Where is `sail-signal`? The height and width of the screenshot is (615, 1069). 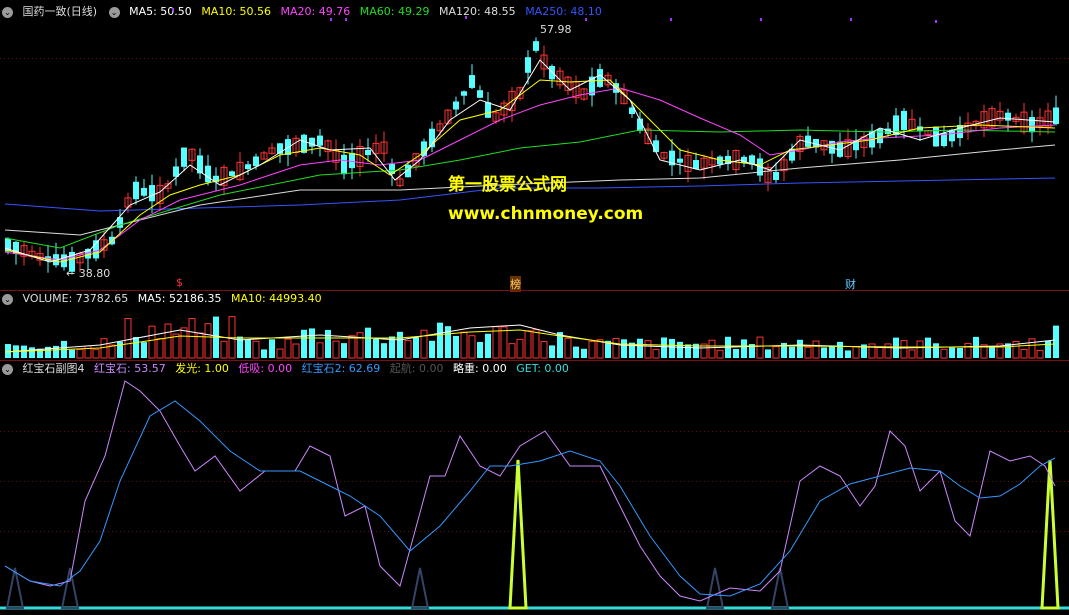
sail-signal is located at coordinates (715, 588).